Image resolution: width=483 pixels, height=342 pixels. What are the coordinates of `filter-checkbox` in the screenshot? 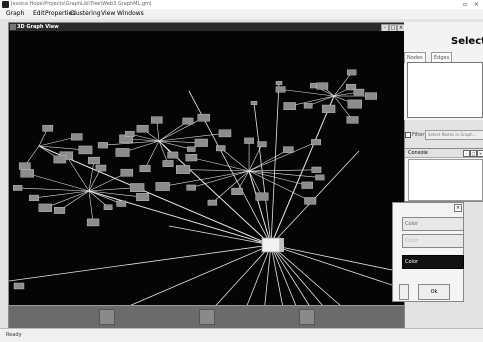 It's located at (408, 135).